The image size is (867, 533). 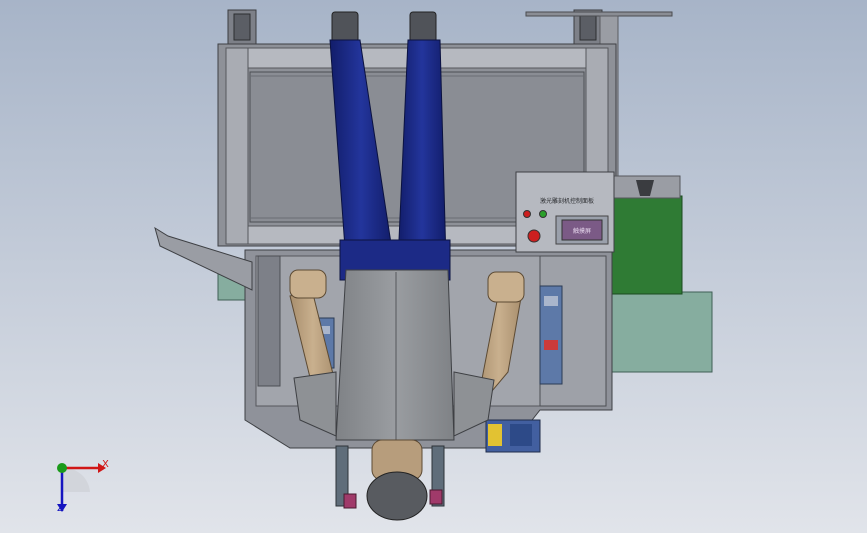 I want to click on red-indicator-light, so click(x=527, y=214).